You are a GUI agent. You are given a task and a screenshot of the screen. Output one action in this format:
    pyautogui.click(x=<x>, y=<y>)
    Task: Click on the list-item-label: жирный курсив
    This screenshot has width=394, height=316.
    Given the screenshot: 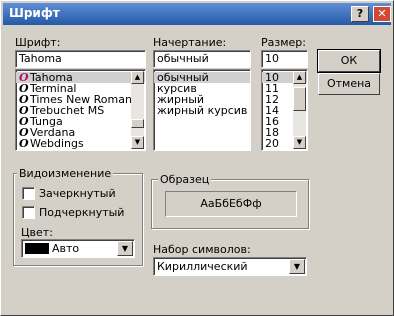 What is the action you would take?
    pyautogui.click(x=202, y=110)
    